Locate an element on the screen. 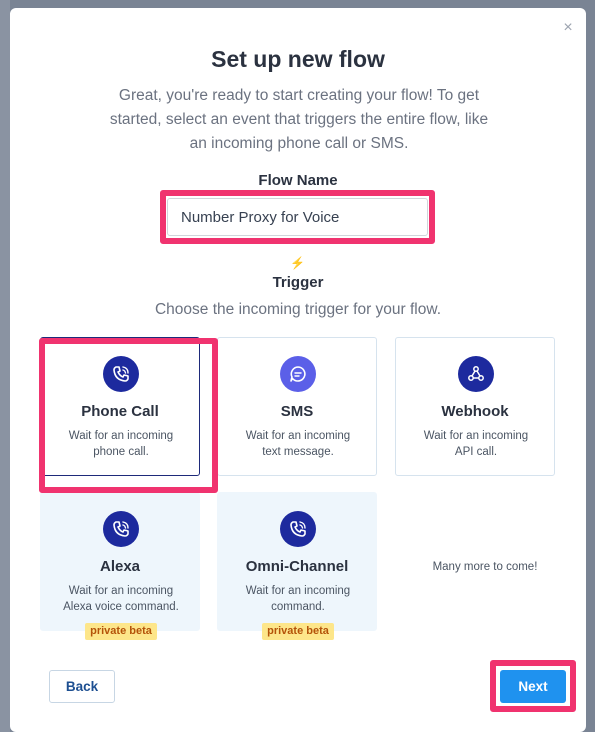 This screenshot has width=595, height=732. card-title: SMS is located at coordinates (297, 411).